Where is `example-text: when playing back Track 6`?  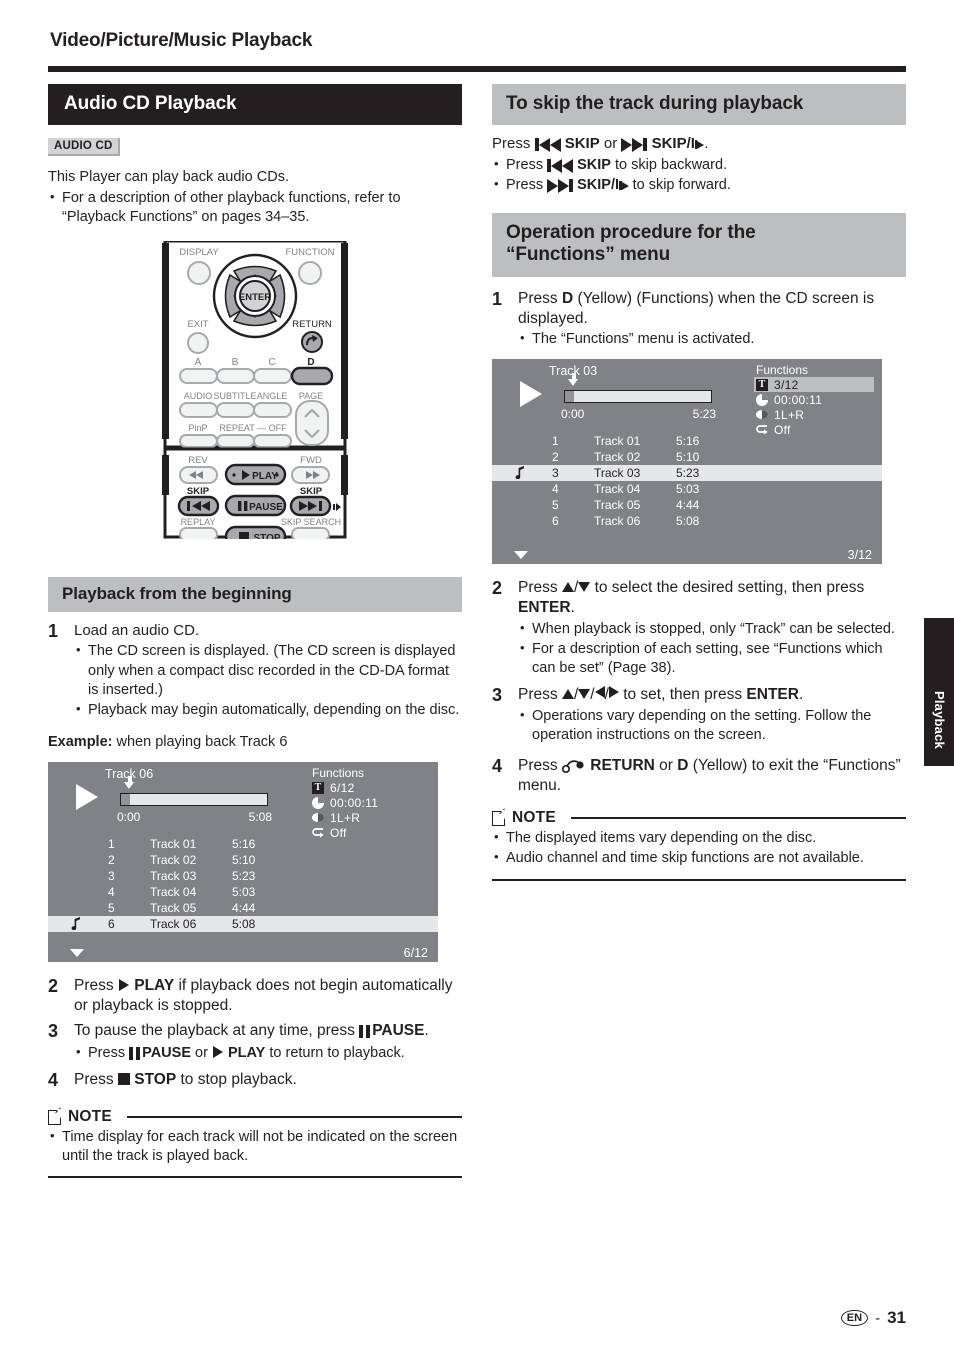
example-text: when playing back Track 6 is located at coordinates (202, 741).